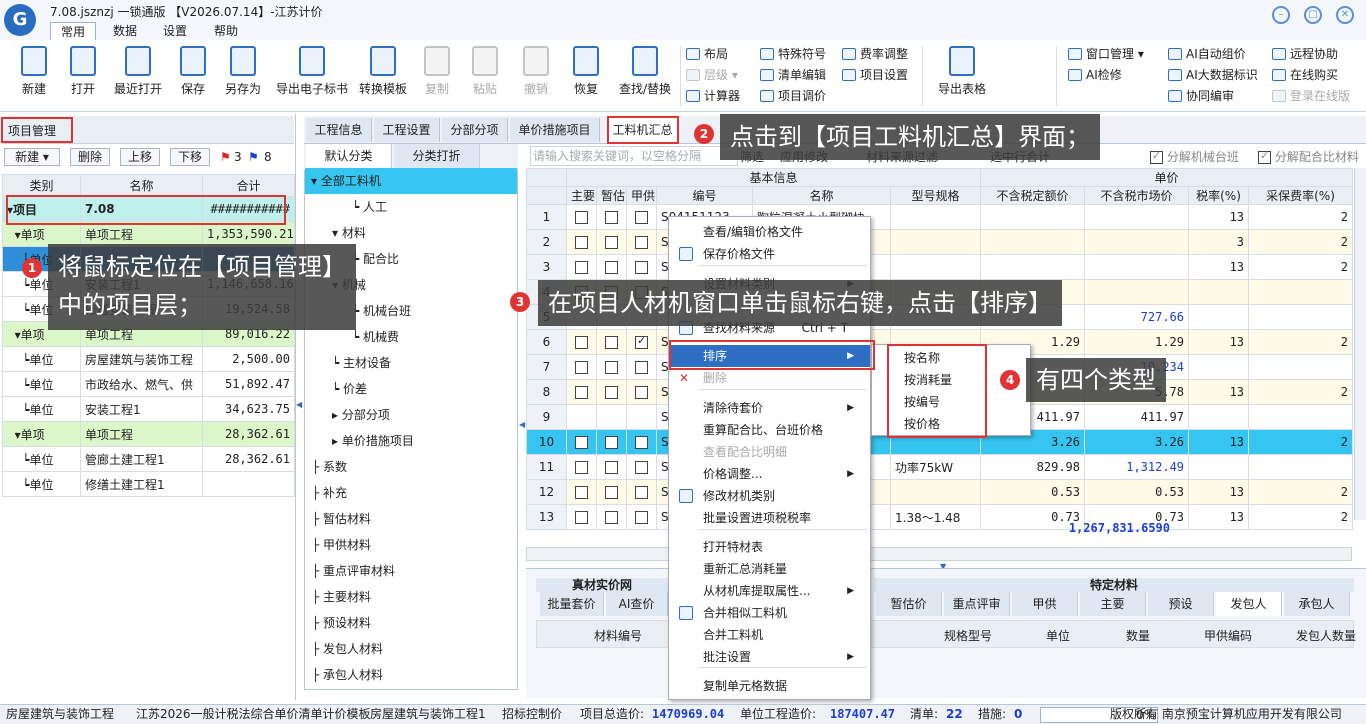 Image resolution: width=1366 pixels, height=724 pixels. What do you see at coordinates (341, 597) in the screenshot?
I see `tree-node: ├ 主要材料` at bounding box center [341, 597].